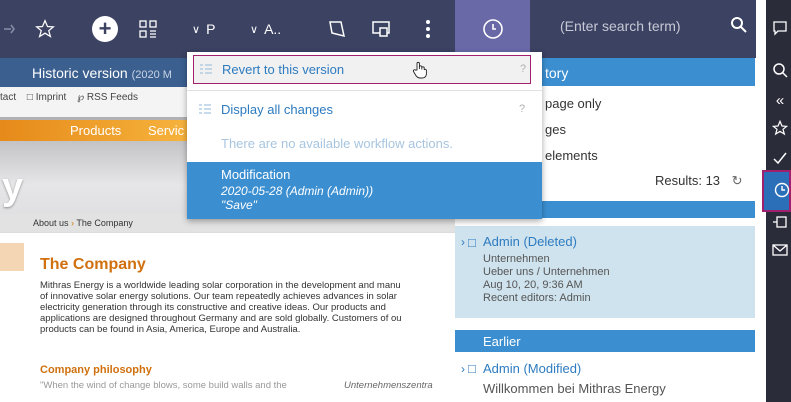 The image size is (791, 402). What do you see at coordinates (104, 223) in the screenshot?
I see `breadcrumb-company: The Company` at bounding box center [104, 223].